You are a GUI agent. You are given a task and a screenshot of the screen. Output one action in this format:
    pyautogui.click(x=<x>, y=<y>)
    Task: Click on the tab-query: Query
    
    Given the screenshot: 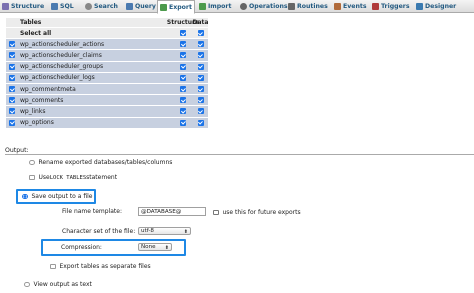 What is the action you would take?
    pyautogui.click(x=141, y=6)
    